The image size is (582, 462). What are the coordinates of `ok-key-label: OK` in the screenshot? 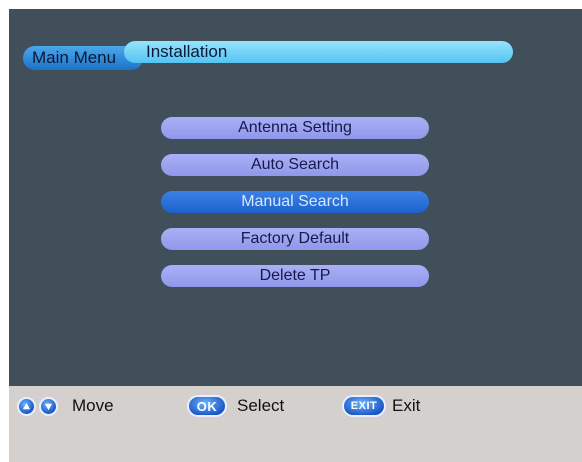 It's located at (207, 406).